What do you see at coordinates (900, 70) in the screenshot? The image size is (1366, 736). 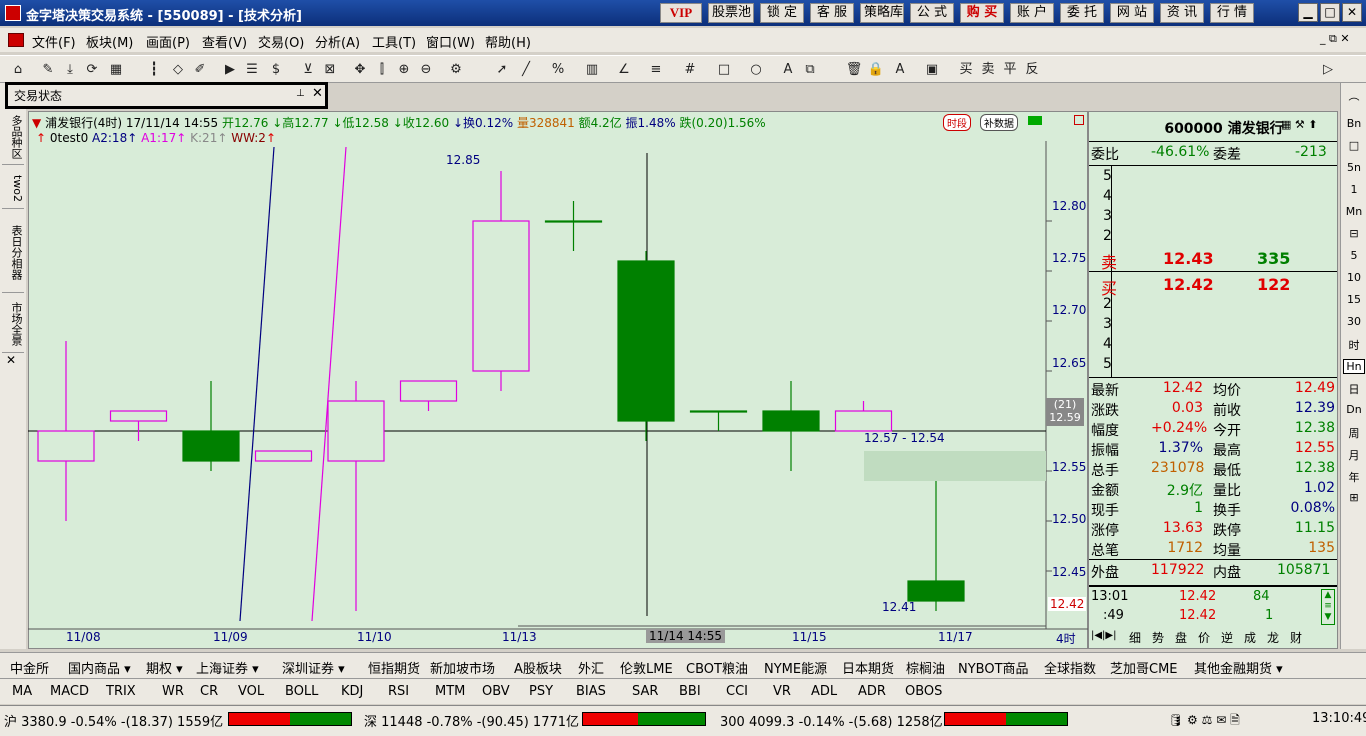 I see `font-color-icon: A` at bounding box center [900, 70].